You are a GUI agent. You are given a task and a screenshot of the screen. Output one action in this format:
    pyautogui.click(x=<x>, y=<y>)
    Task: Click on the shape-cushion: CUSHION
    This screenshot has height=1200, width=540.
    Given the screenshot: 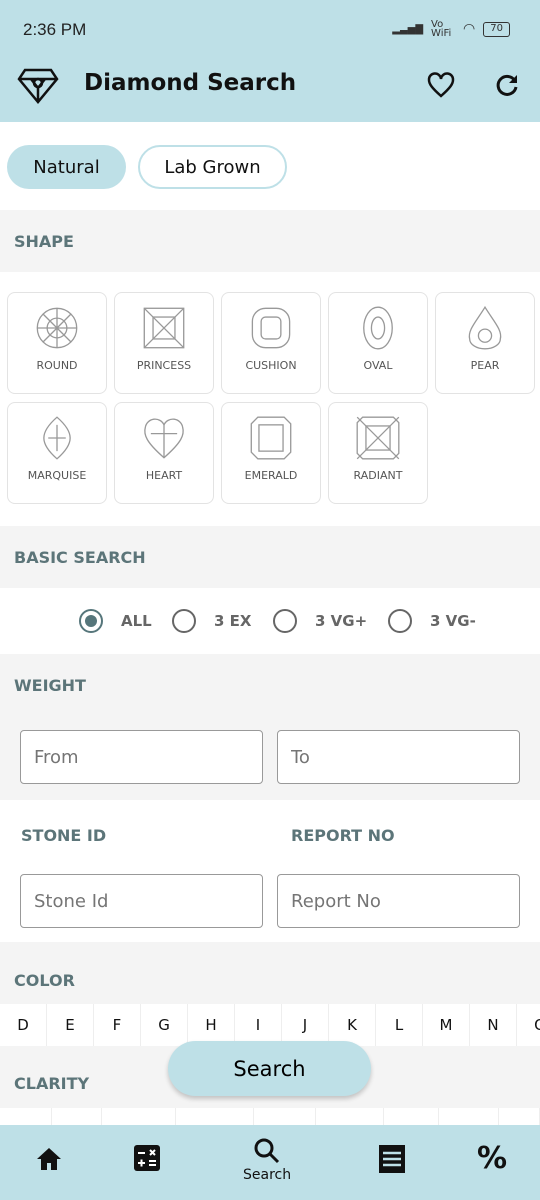 What is the action you would take?
    pyautogui.click(x=271, y=343)
    